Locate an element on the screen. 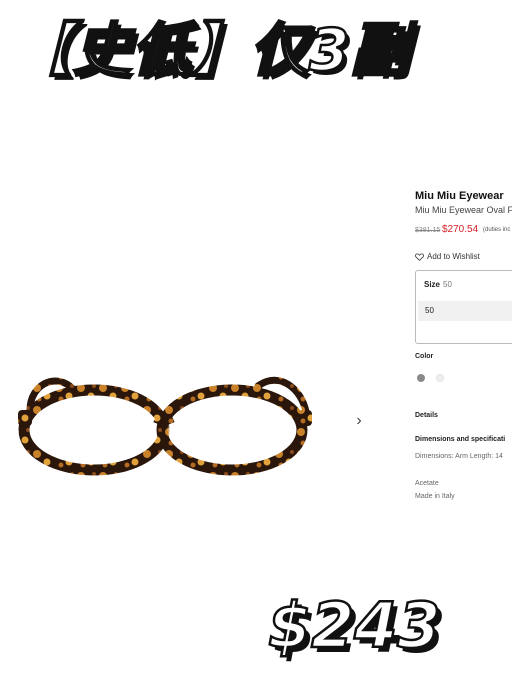 The height and width of the screenshot is (682, 512). product-brand: Miu Miu Eyewear is located at coordinates (459, 196).